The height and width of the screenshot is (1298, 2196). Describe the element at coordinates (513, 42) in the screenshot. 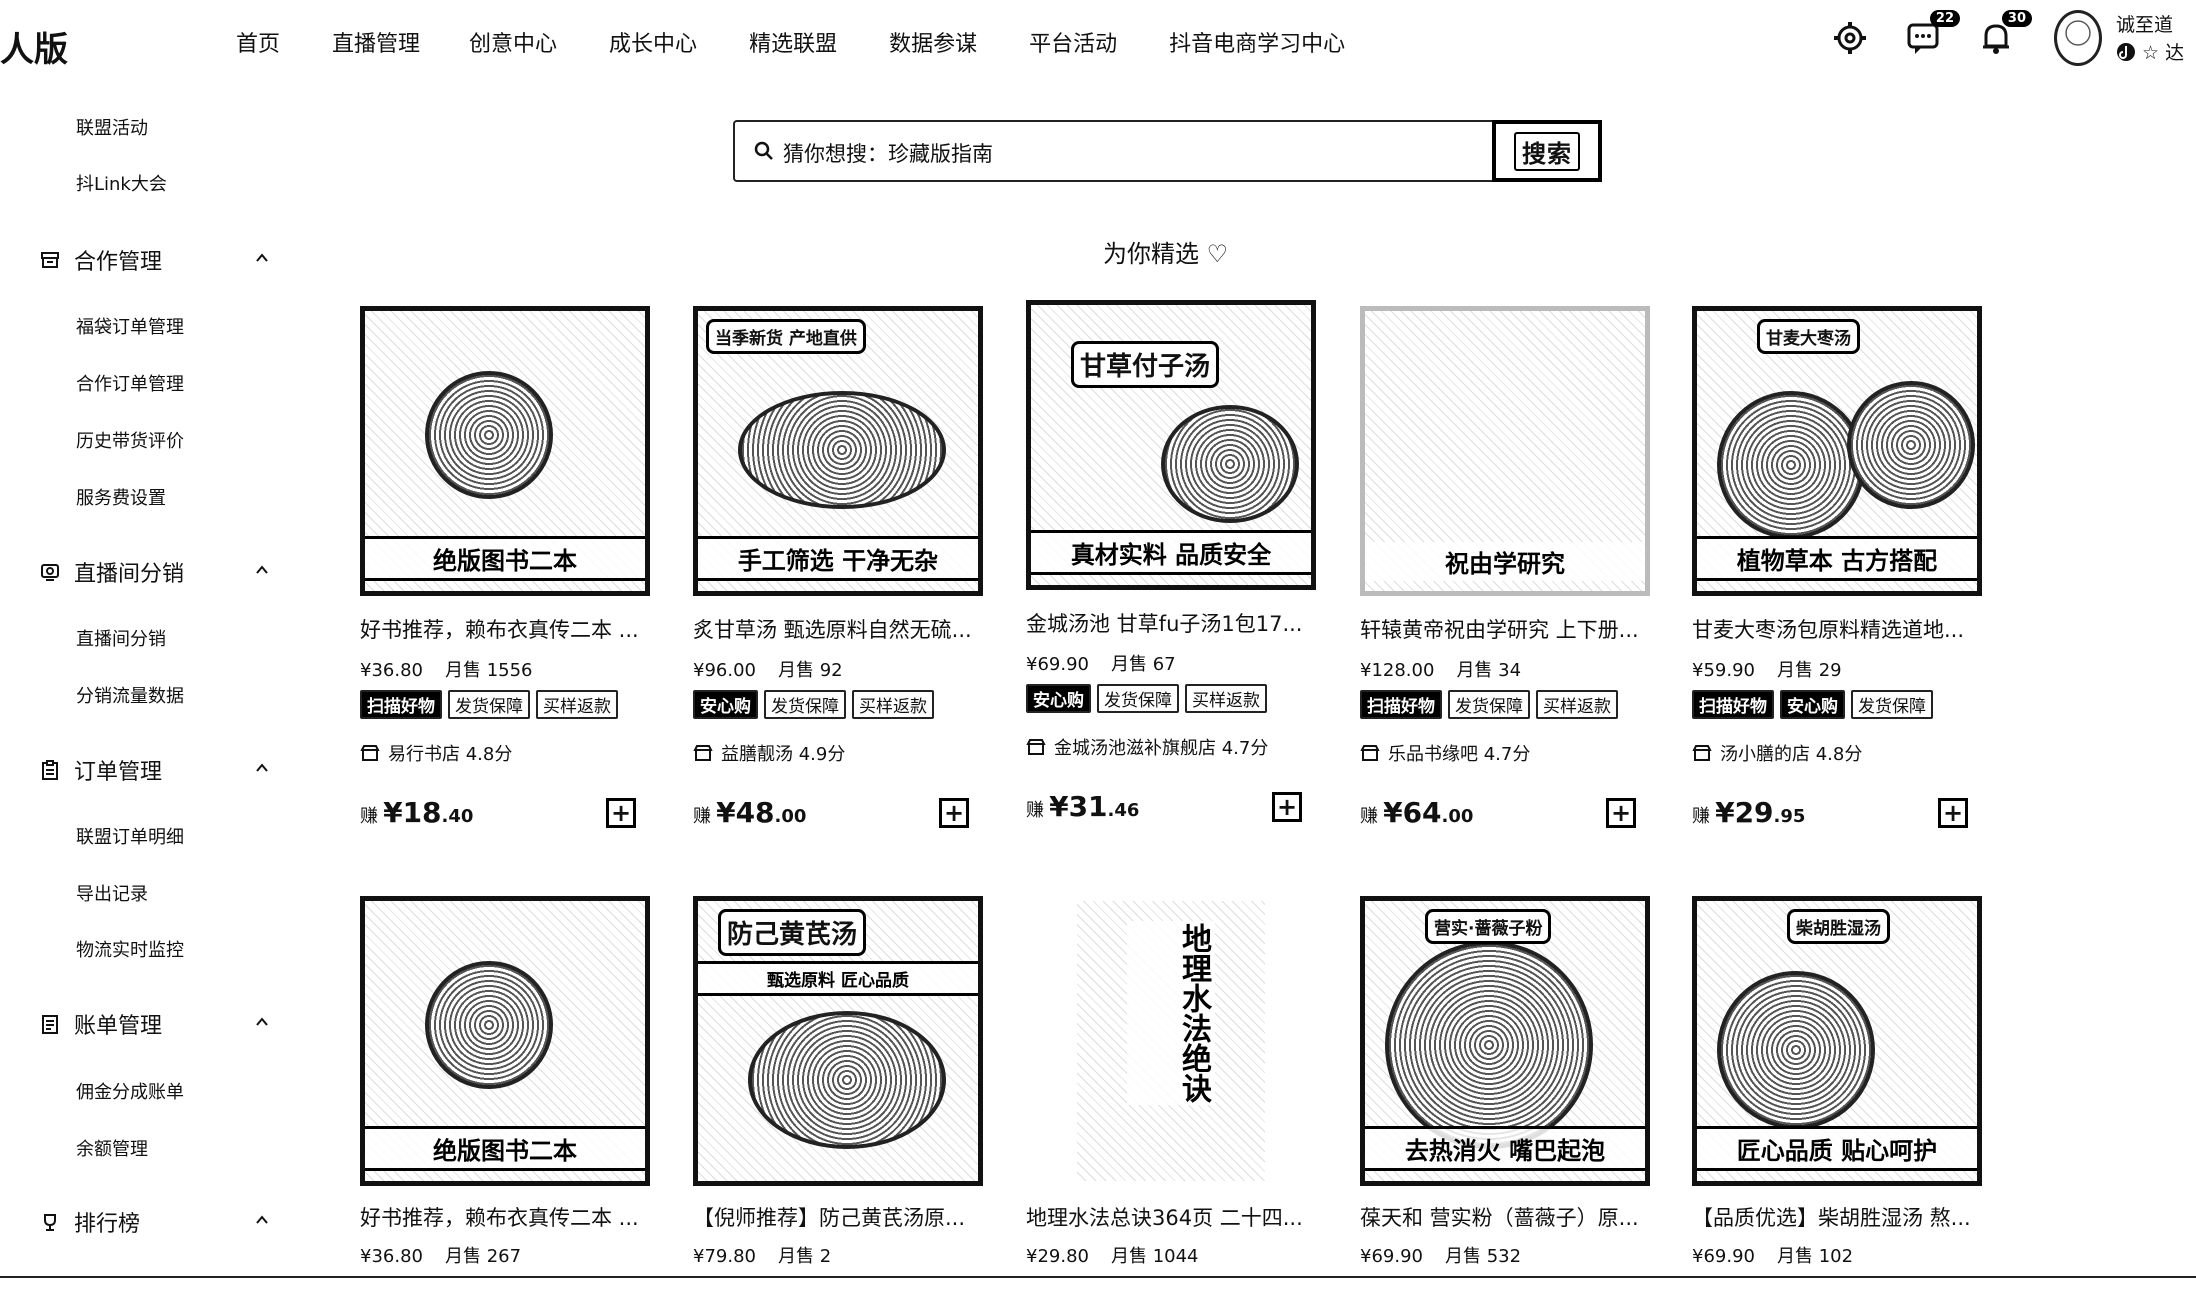

I see `nav-creative-center: 创意中心` at that location.